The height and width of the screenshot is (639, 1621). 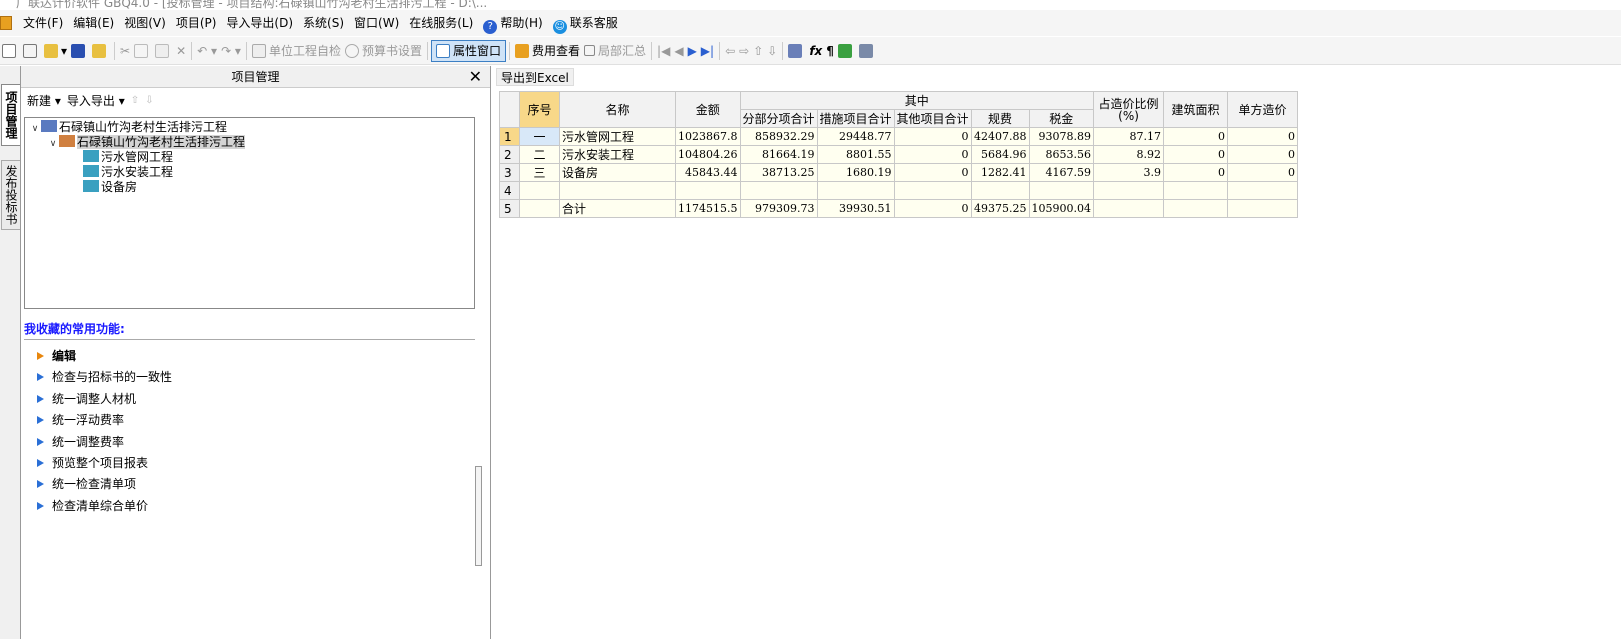 What do you see at coordinates (830, 51) in the screenshot?
I see `paragraph-button: ¶` at bounding box center [830, 51].